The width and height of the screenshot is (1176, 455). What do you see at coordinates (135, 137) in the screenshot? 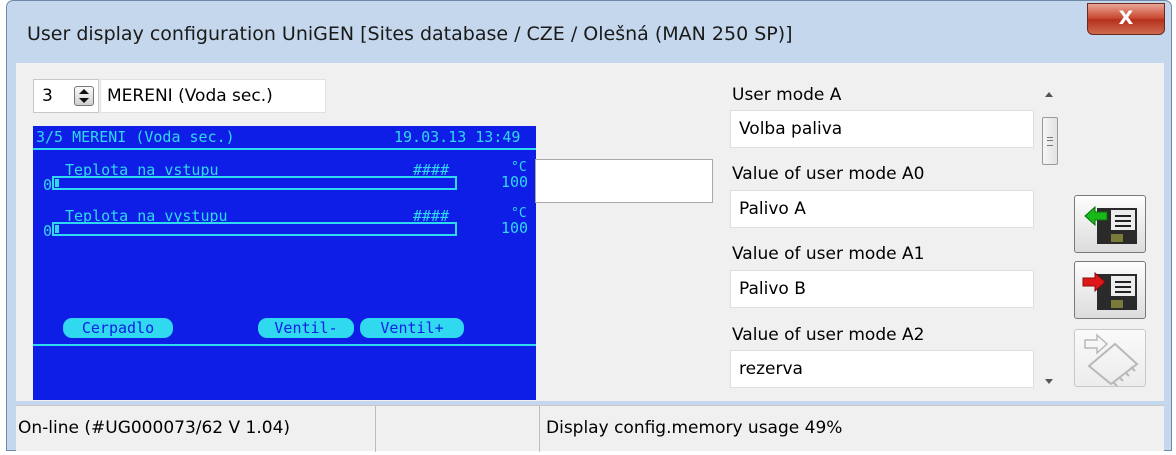
I see `lcd-header-title: 3/5 MERENI (Voda sec.)` at bounding box center [135, 137].